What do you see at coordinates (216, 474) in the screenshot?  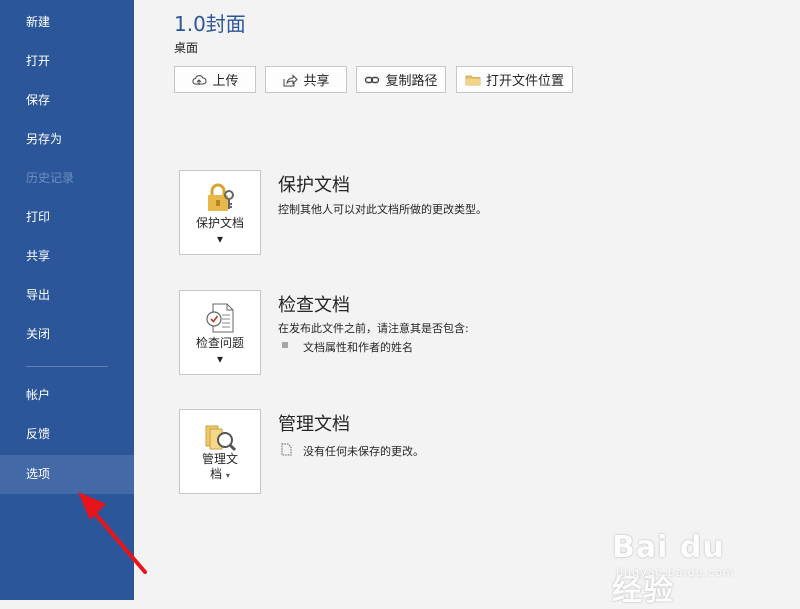 I see `manage-document-label-line2: 档` at bounding box center [216, 474].